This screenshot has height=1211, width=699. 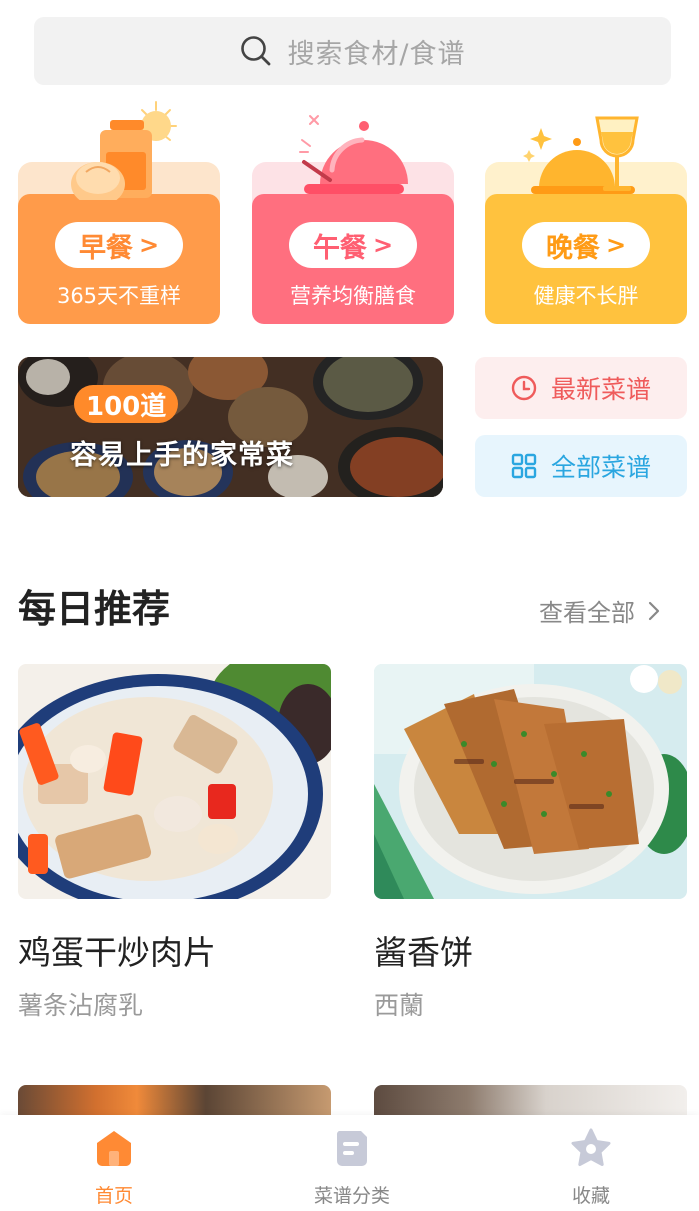 I want to click on dinner-button: 晚餐 >, so click(x=586, y=245).